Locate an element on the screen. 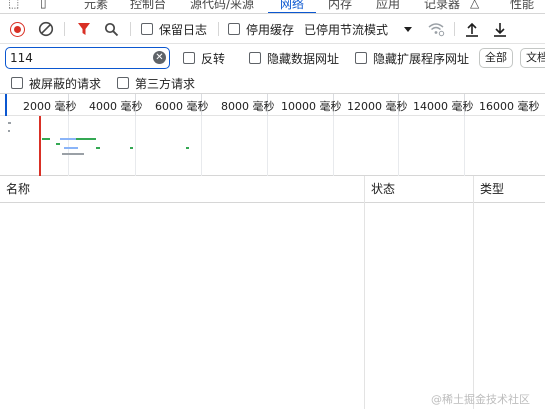 The height and width of the screenshot is (409, 545). export-har-button is located at coordinates (500, 29).